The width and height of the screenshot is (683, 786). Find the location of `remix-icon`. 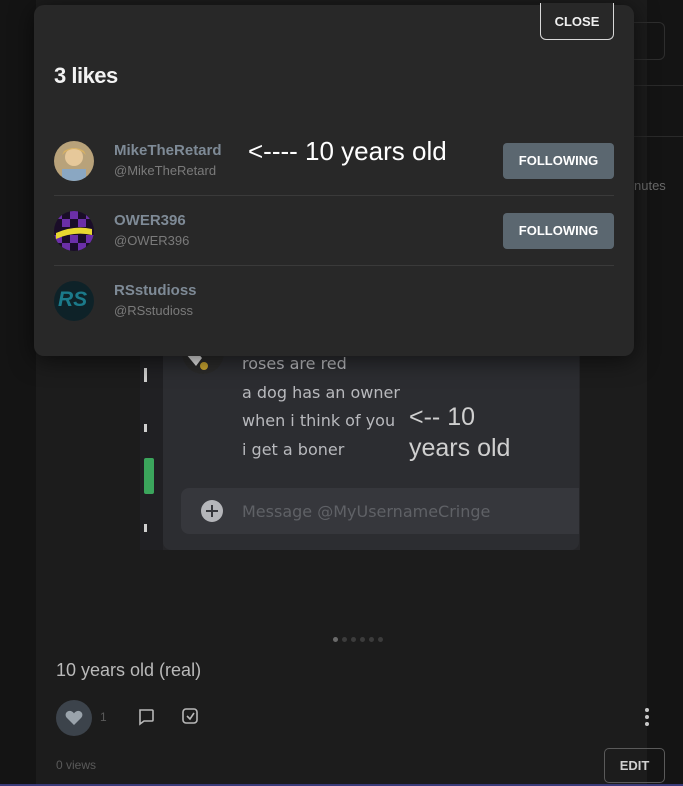

remix-icon is located at coordinates (190, 716).